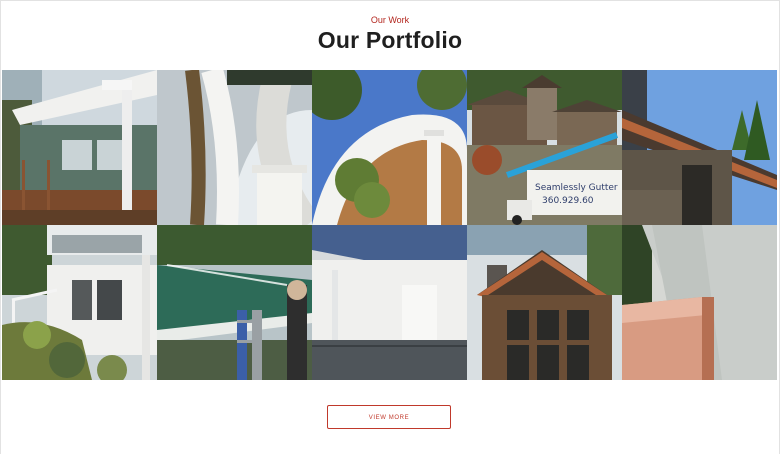 The height and width of the screenshot is (455, 780). Describe the element at coordinates (234, 302) in the screenshot. I see `gutter-cleaning-photo` at that location.